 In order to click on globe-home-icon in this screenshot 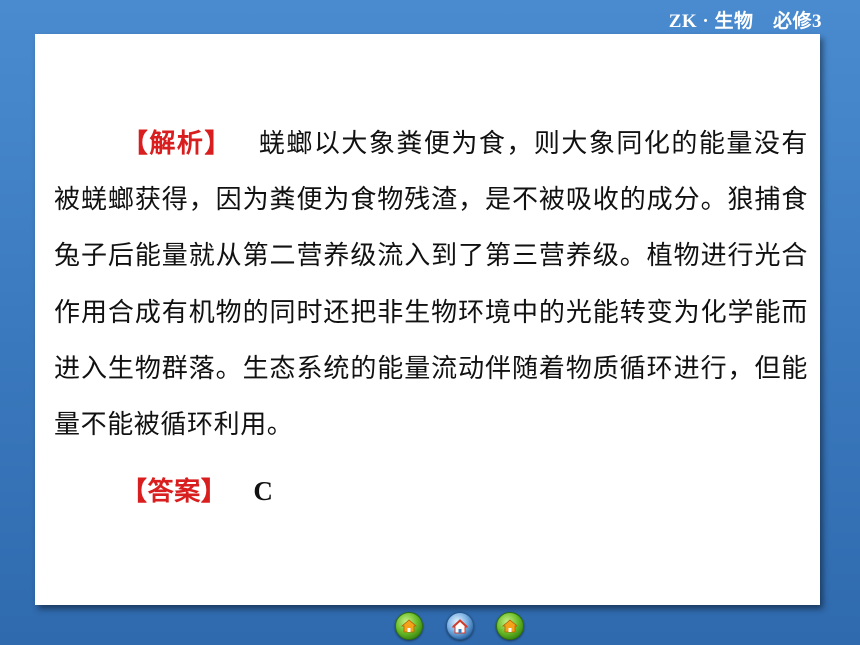, I will do `click(460, 626)`.